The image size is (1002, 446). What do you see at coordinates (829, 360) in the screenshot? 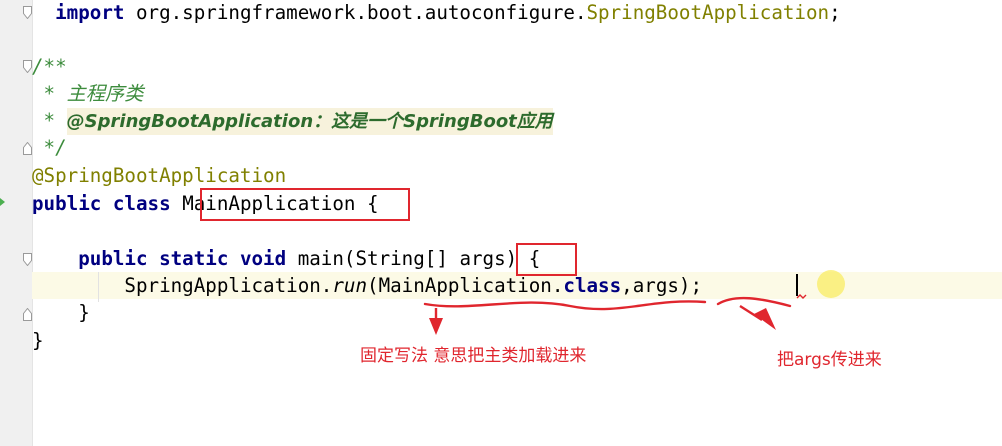
I see `note-args-passed: 把args传进来` at bounding box center [829, 360].